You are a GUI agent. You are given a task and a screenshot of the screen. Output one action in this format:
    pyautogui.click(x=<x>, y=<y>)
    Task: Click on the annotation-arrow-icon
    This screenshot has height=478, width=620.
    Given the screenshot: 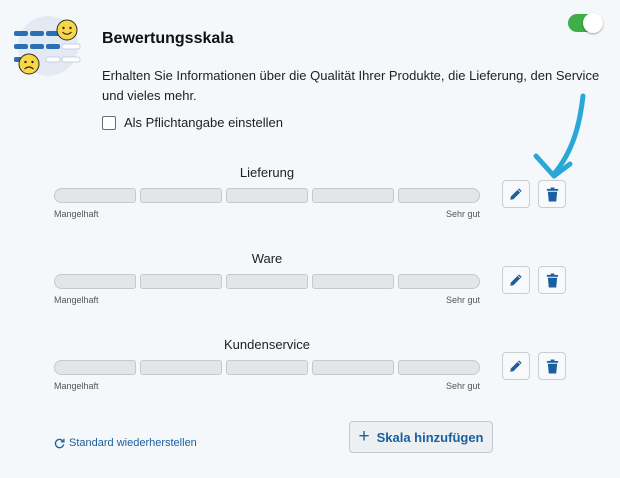 What is the action you would take?
    pyautogui.click(x=559, y=136)
    